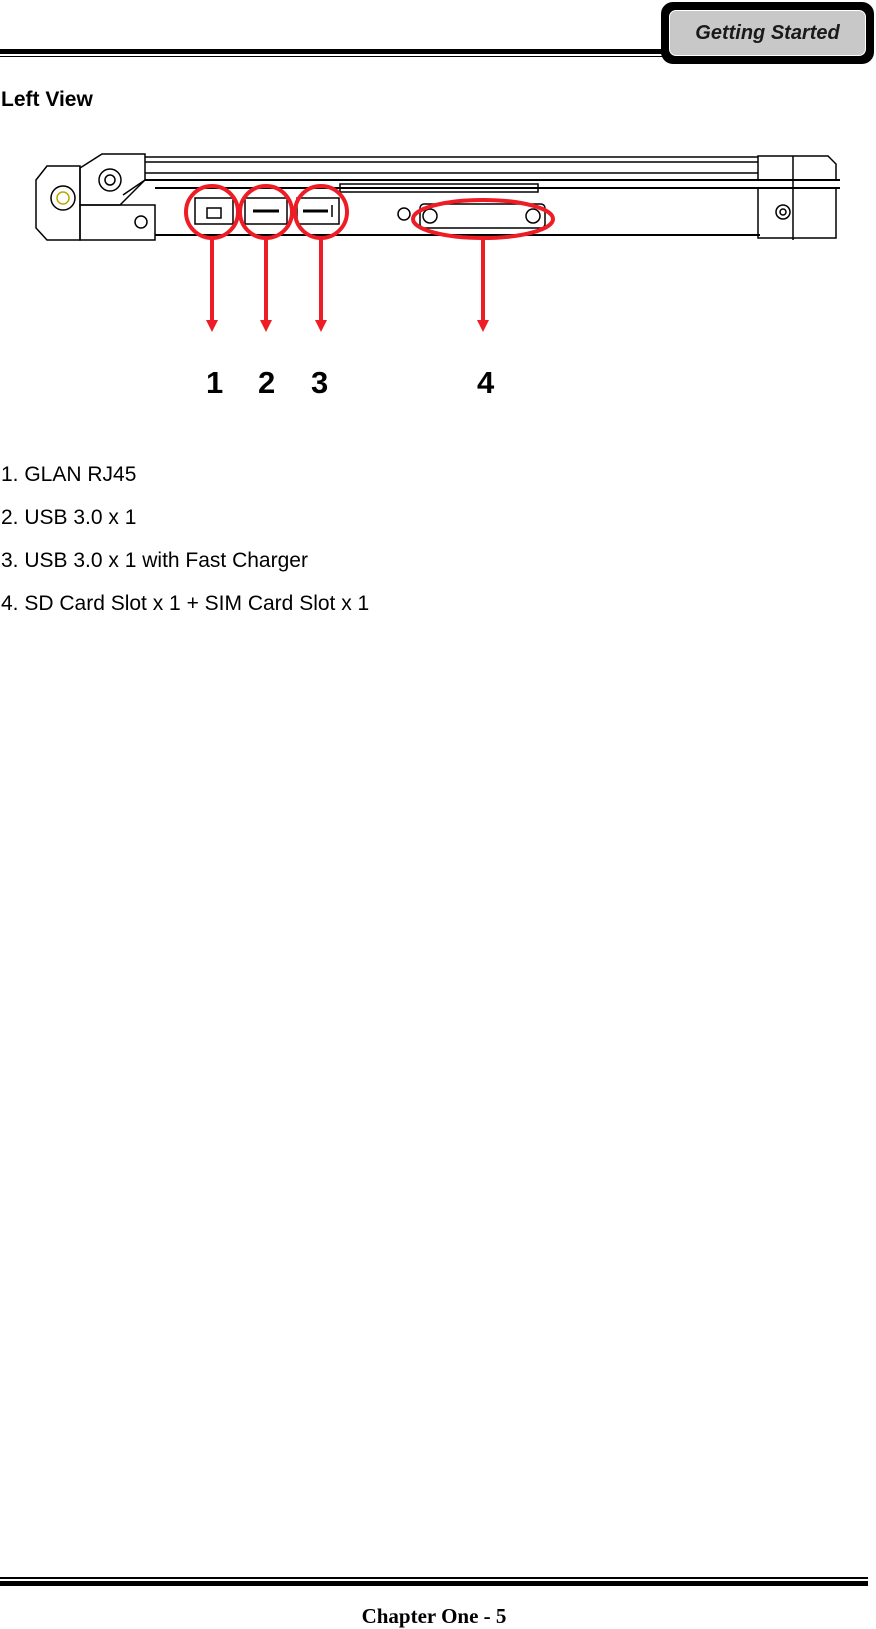 The image size is (876, 1629). I want to click on spec-item-glan: 1. GLAN RJ45, so click(69, 474).